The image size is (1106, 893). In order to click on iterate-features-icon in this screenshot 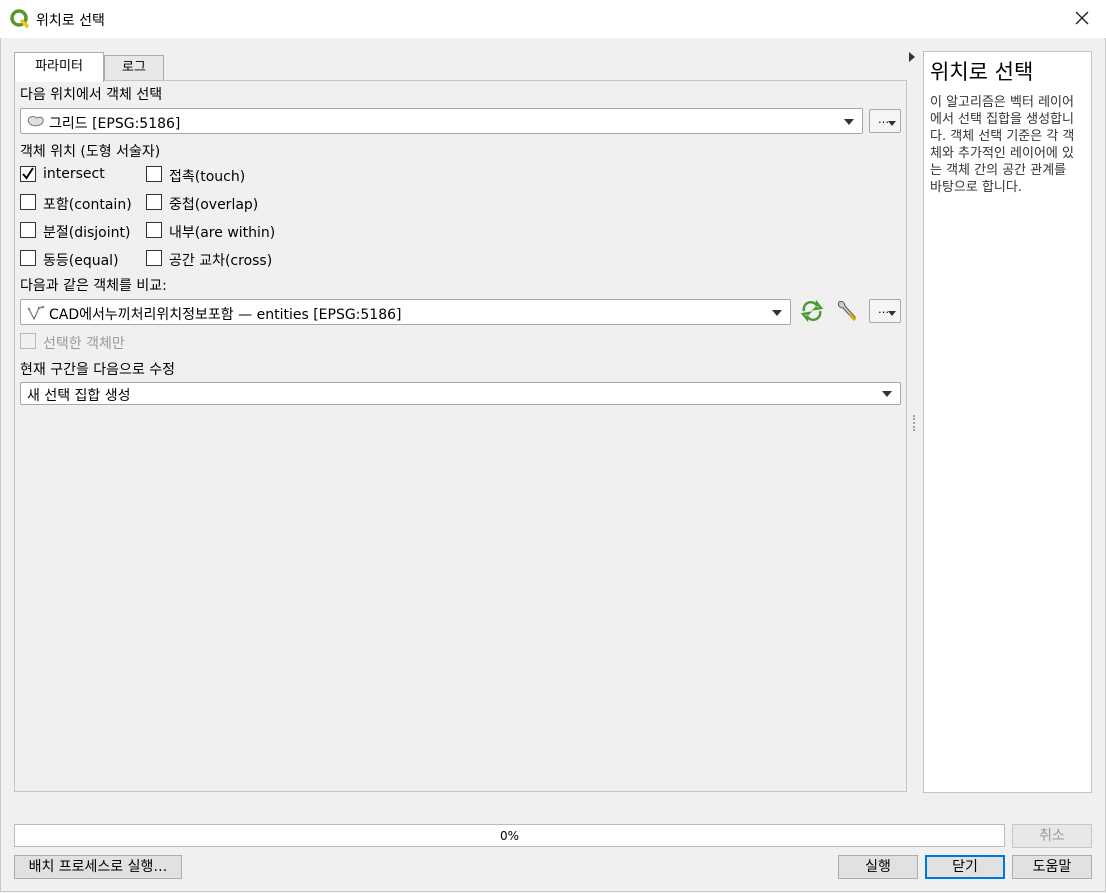, I will do `click(812, 311)`.